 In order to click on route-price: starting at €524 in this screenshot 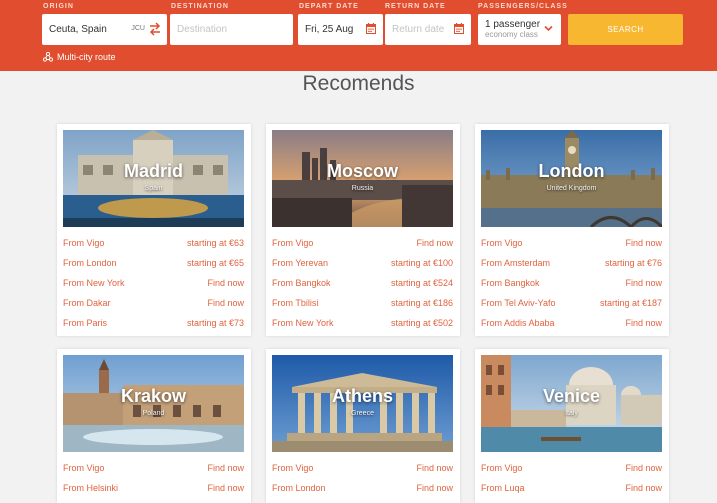, I will do `click(421, 283)`.